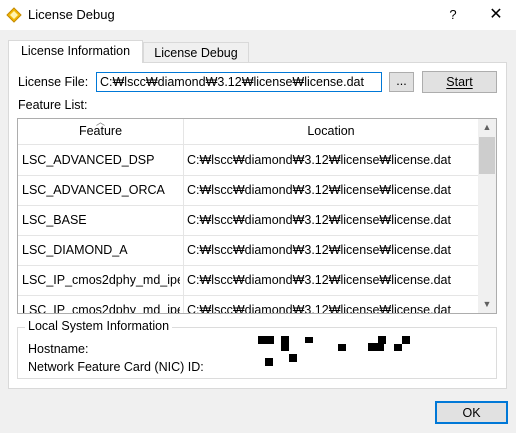  What do you see at coordinates (487, 304) in the screenshot?
I see `scroll-down-icon: ▼` at bounding box center [487, 304].